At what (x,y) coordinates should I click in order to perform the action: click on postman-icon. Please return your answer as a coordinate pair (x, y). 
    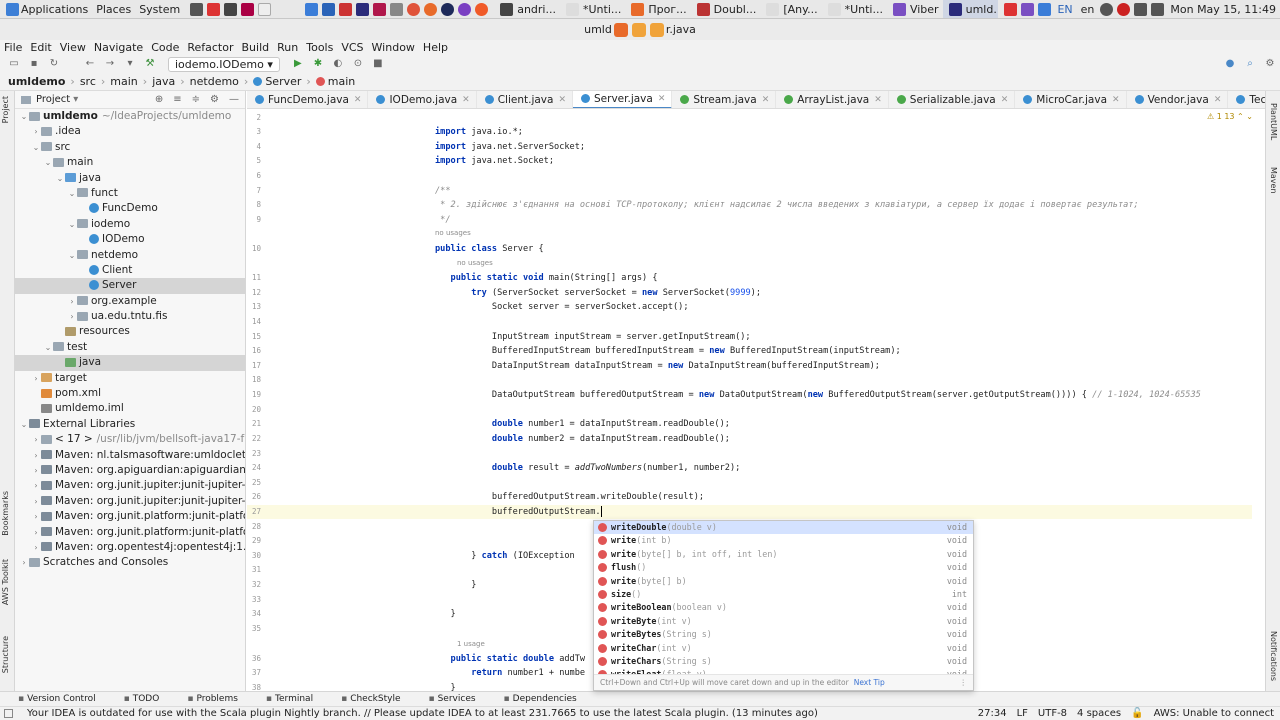
    Looking at the image, I should click on (482, 9).